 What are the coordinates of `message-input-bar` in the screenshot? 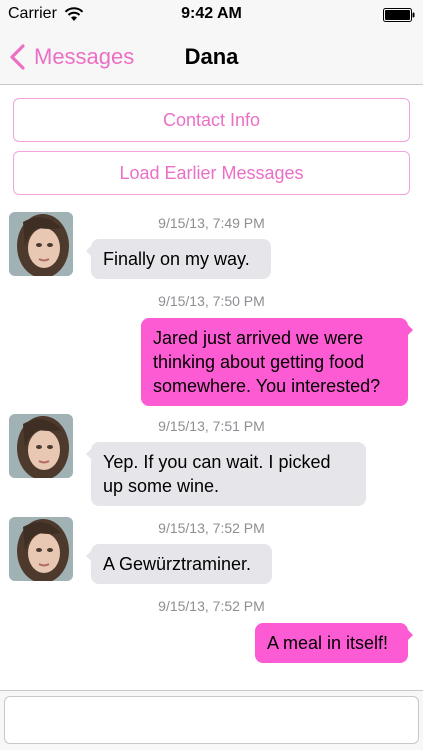 It's located at (211, 720).